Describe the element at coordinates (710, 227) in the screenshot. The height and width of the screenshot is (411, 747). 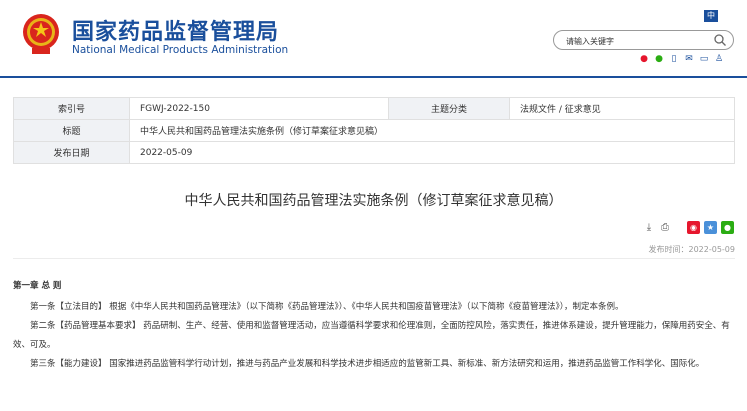
I see `share-qzone-icon: ★` at that location.